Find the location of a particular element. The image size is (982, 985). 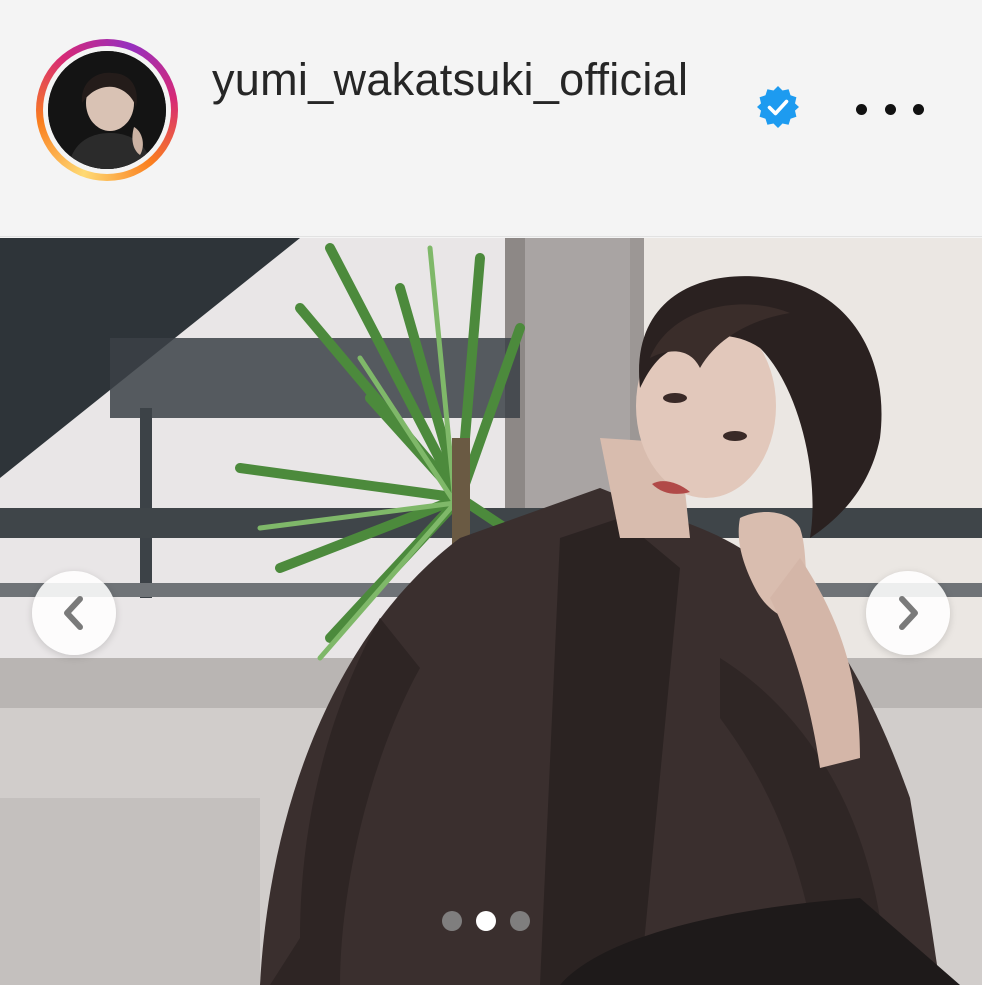

carousel-prev-button is located at coordinates (74, 613).